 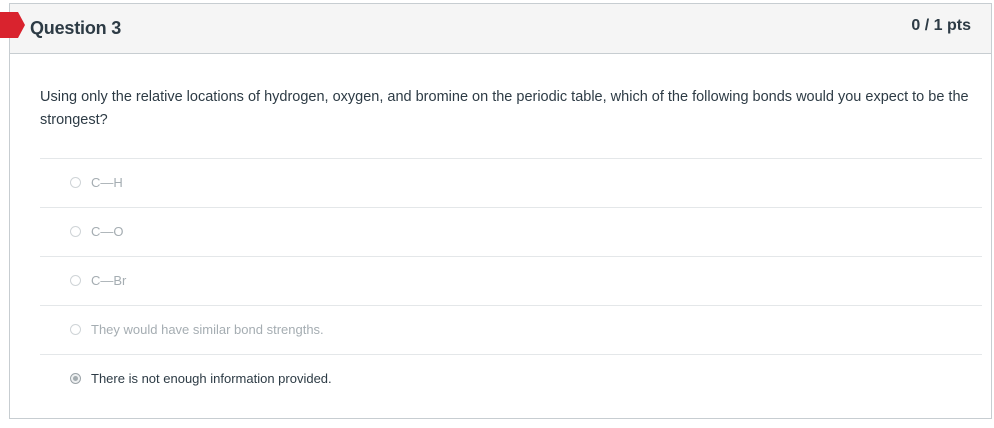 I want to click on question-header: Question 3 0 / 1 pts, so click(x=500, y=29).